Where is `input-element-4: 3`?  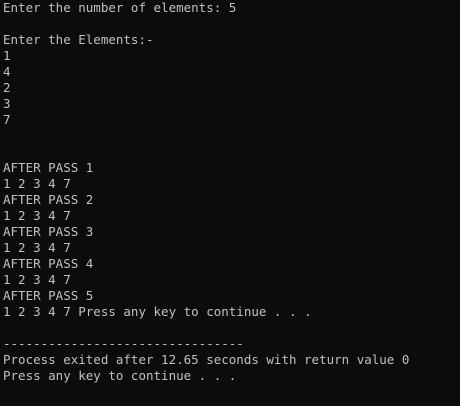
input-element-4: 3 is located at coordinates (7, 103).